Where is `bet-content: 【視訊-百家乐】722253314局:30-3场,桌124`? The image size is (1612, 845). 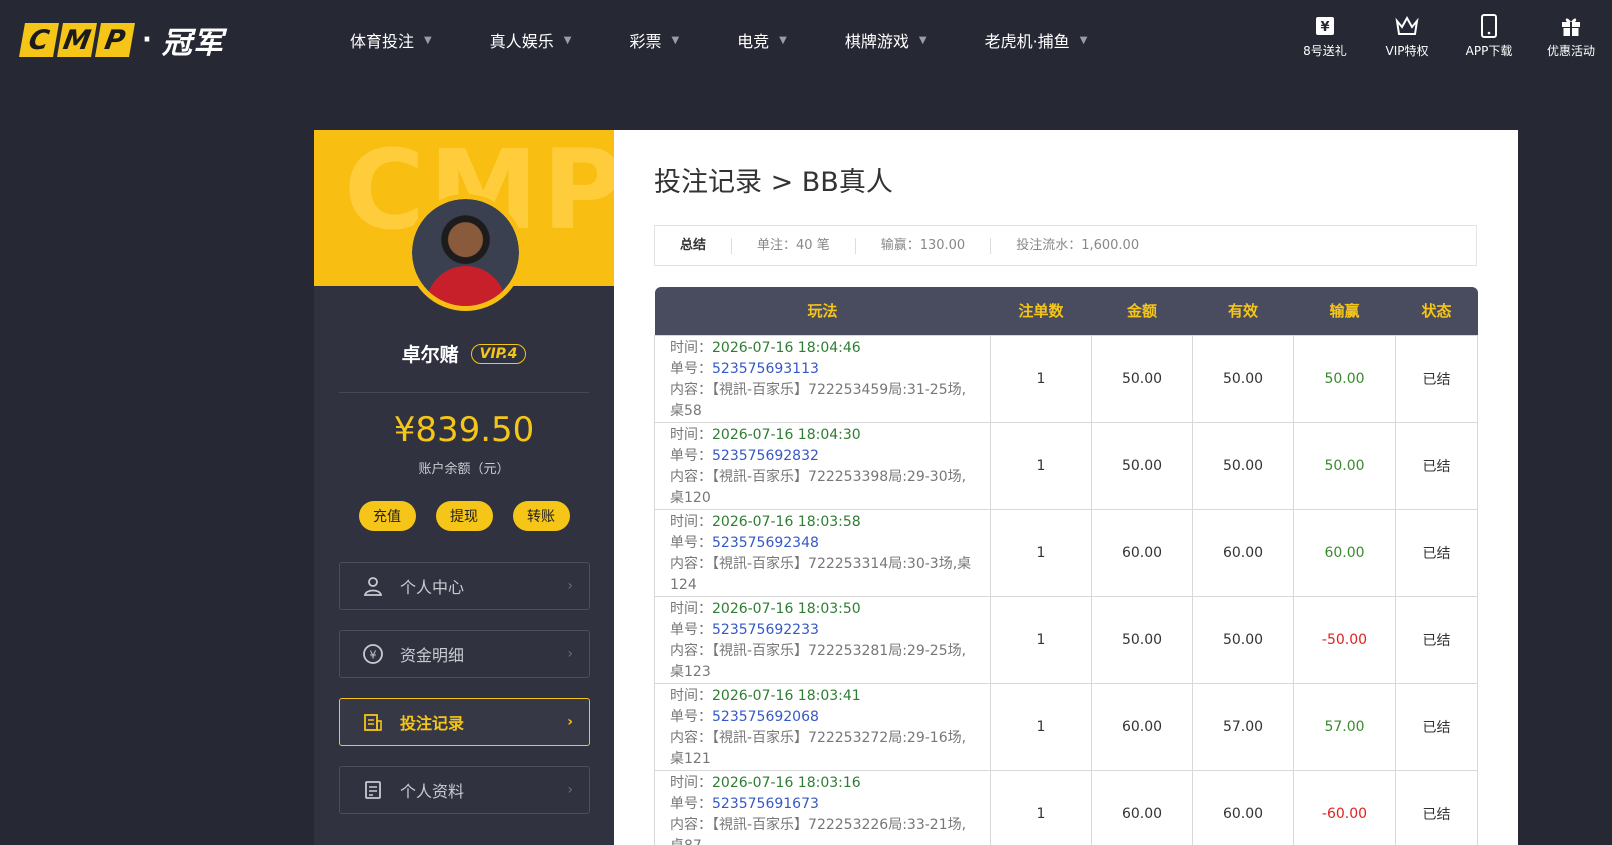
bet-content: 【視訊-百家乐】722253314局:30-3场,桌124 is located at coordinates (821, 574).